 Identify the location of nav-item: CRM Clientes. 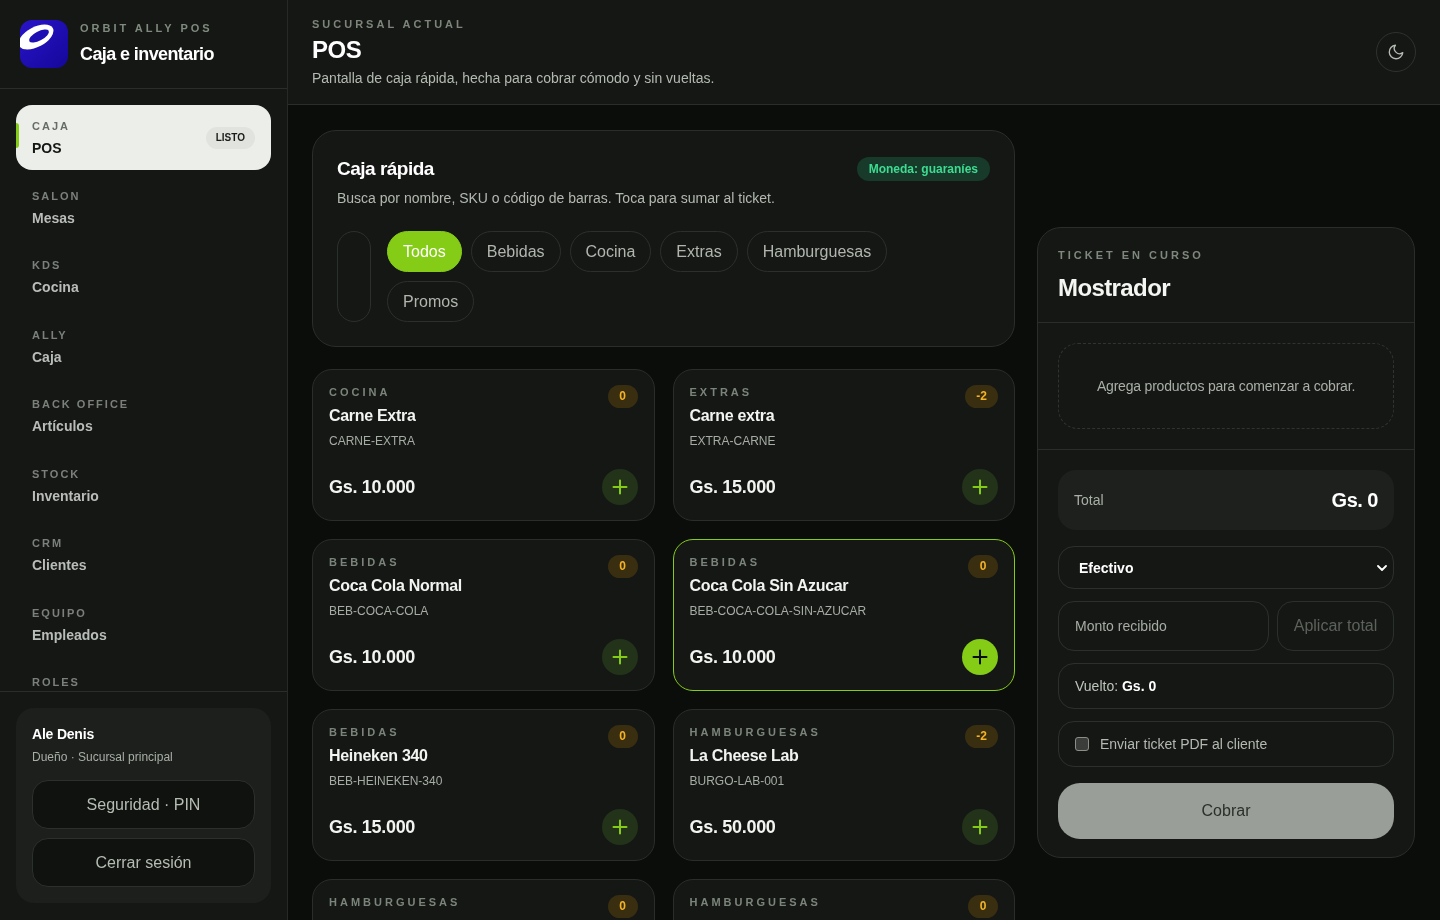
(143, 554).